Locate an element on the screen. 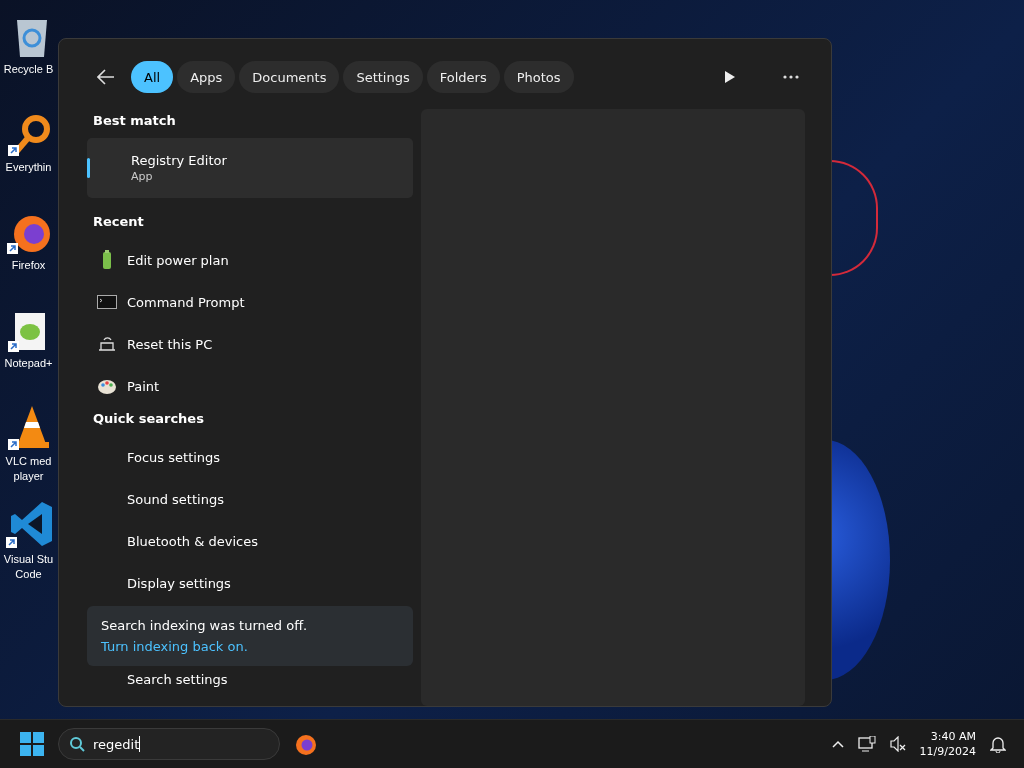 This screenshot has width=1024, height=768. recent-item: Edit power plan is located at coordinates (178, 260).